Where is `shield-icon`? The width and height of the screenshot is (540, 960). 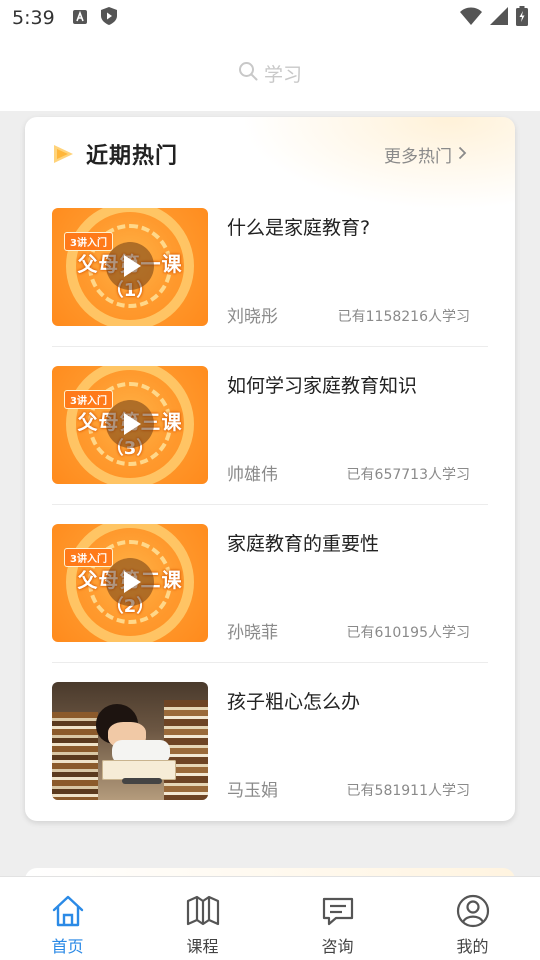
shield-icon is located at coordinates (108, 18).